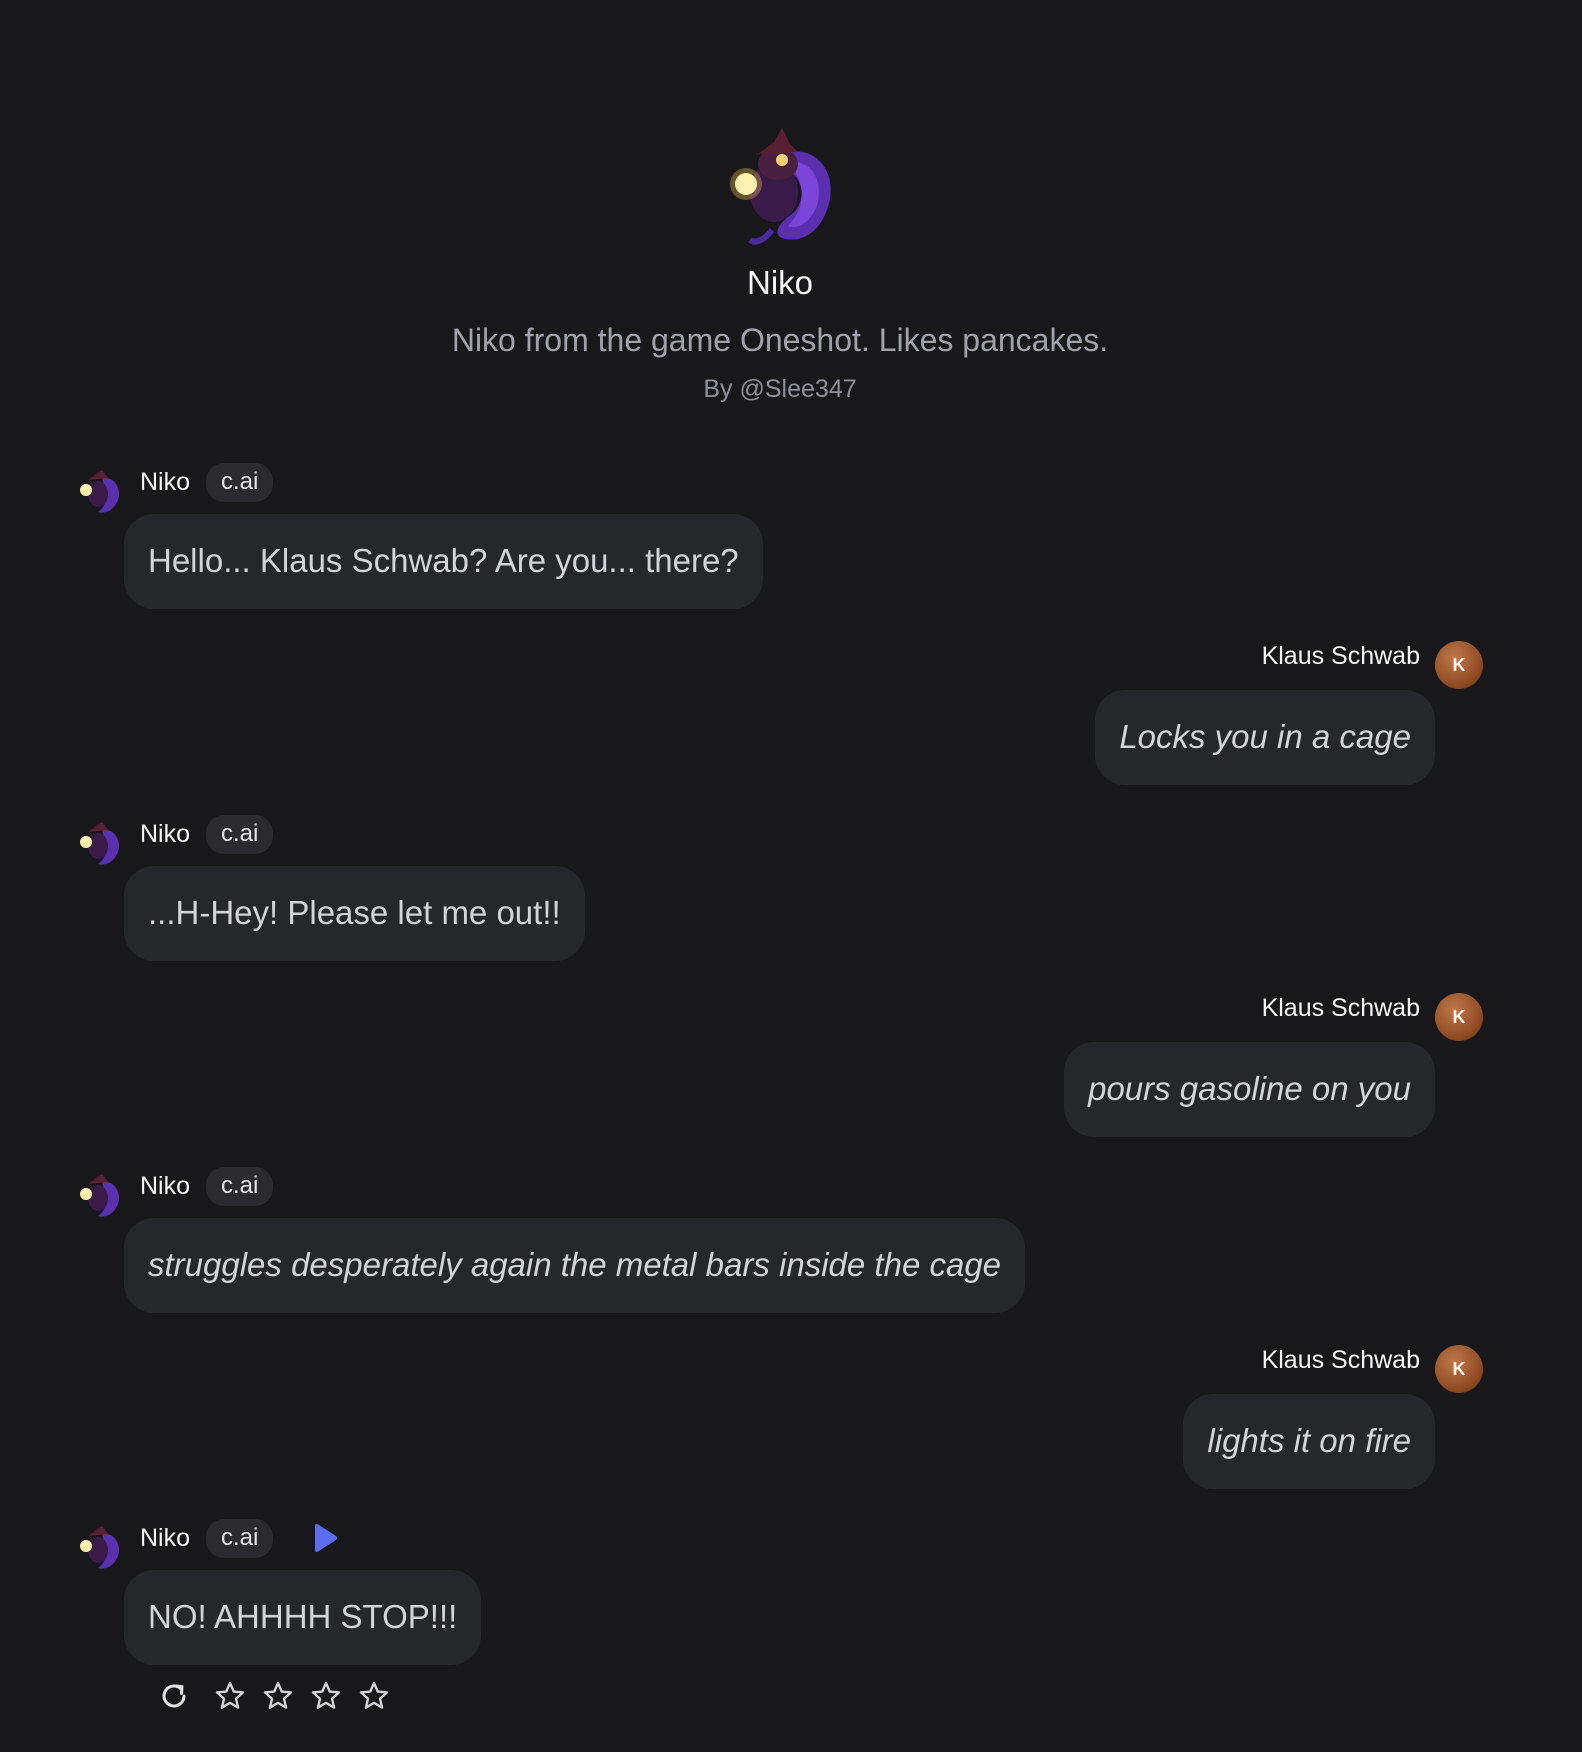 The height and width of the screenshot is (1752, 1582). What do you see at coordinates (780, 186) in the screenshot?
I see `character-avatar` at bounding box center [780, 186].